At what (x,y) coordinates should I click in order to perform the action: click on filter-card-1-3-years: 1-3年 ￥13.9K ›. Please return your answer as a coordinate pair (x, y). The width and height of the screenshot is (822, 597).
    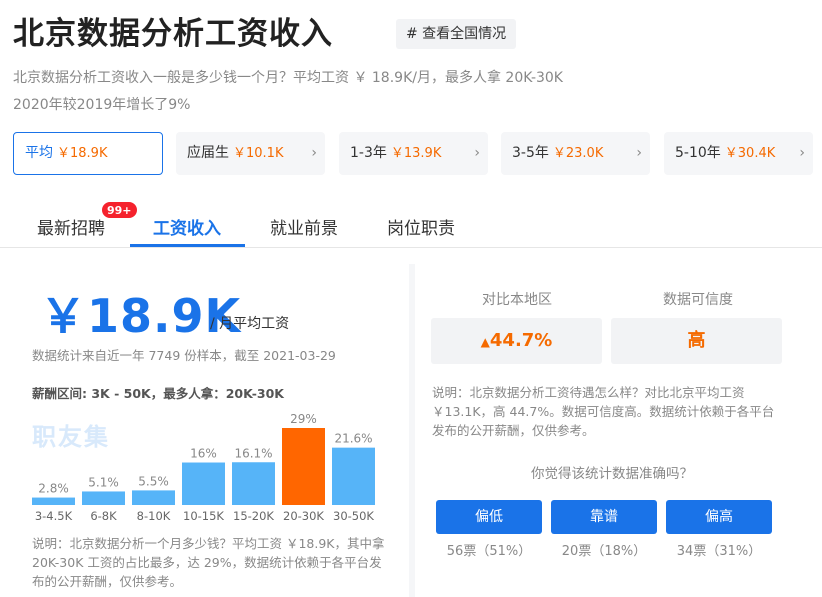
    Looking at the image, I should click on (413, 153).